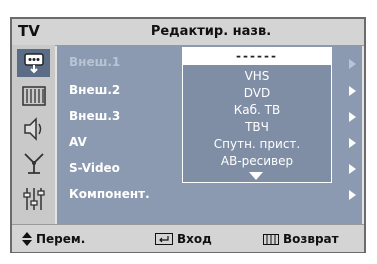 The image size is (377, 264). I want to click on hint-enter-label: Вход, so click(194, 239).